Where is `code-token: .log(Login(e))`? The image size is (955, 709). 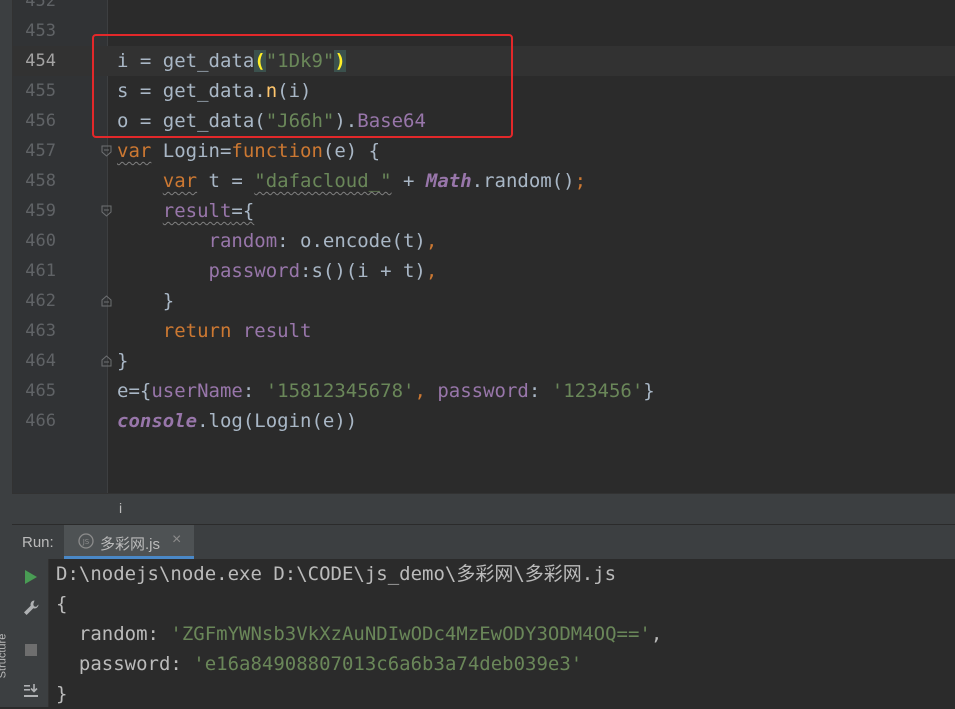 code-token: .log(Login(e)) is located at coordinates (277, 421).